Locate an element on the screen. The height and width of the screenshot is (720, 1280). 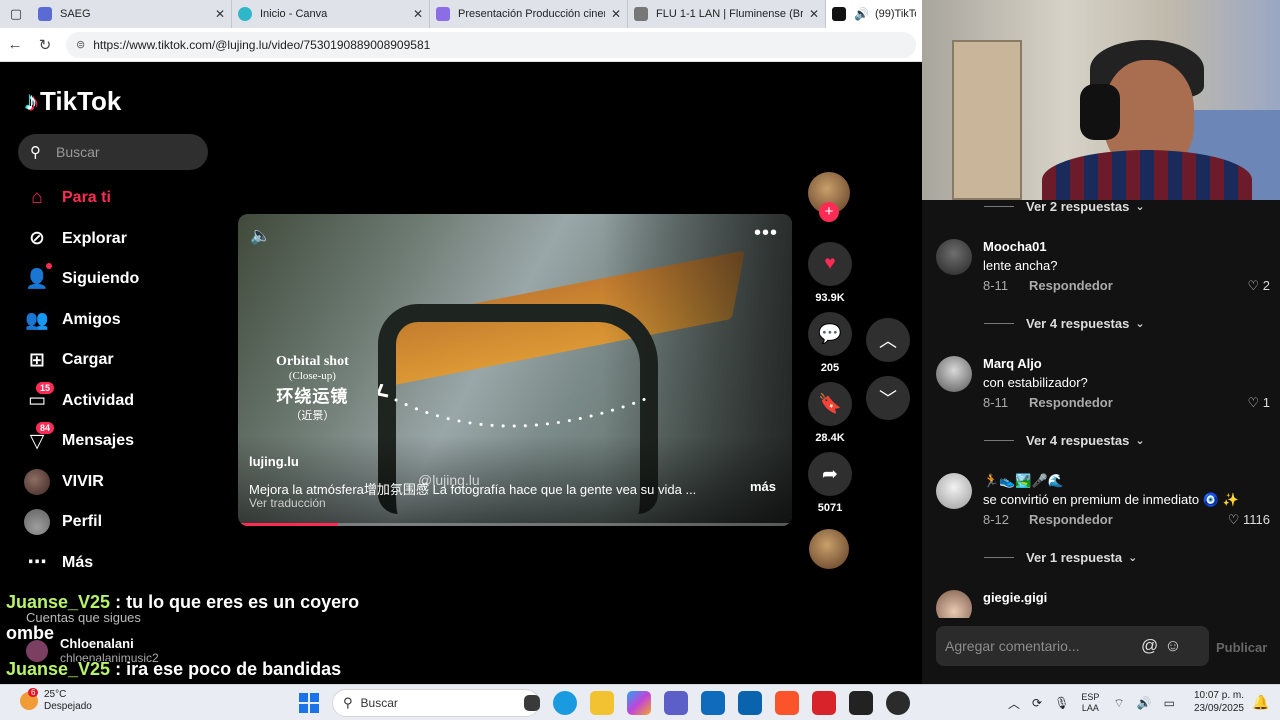
music-disc-avatar is located at coordinates (829, 549).